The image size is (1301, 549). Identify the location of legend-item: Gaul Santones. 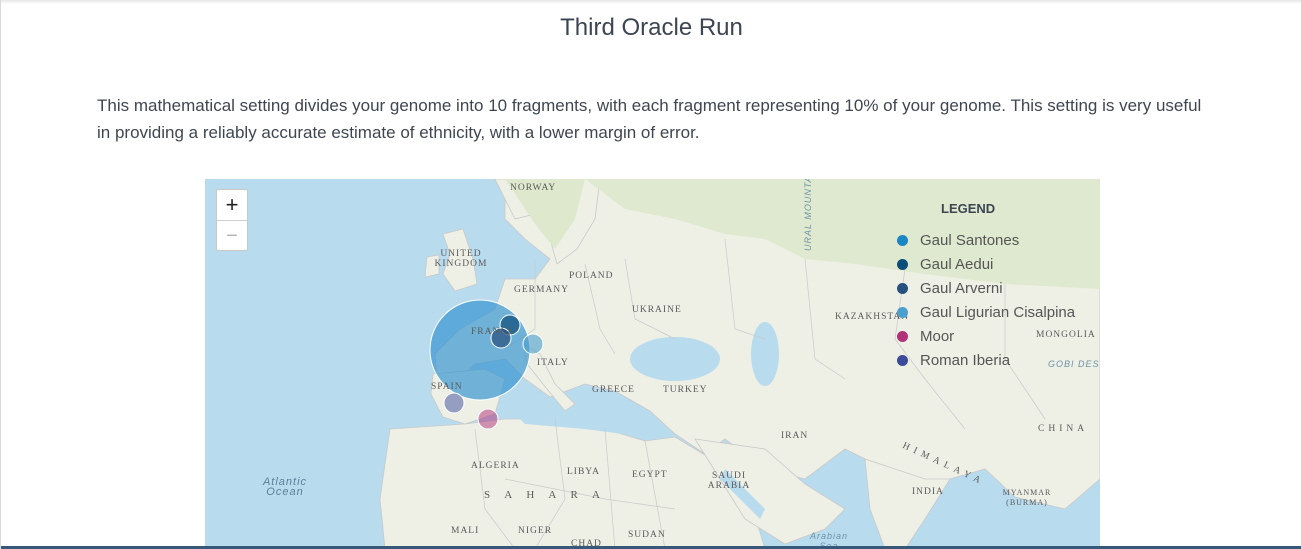
(986, 240).